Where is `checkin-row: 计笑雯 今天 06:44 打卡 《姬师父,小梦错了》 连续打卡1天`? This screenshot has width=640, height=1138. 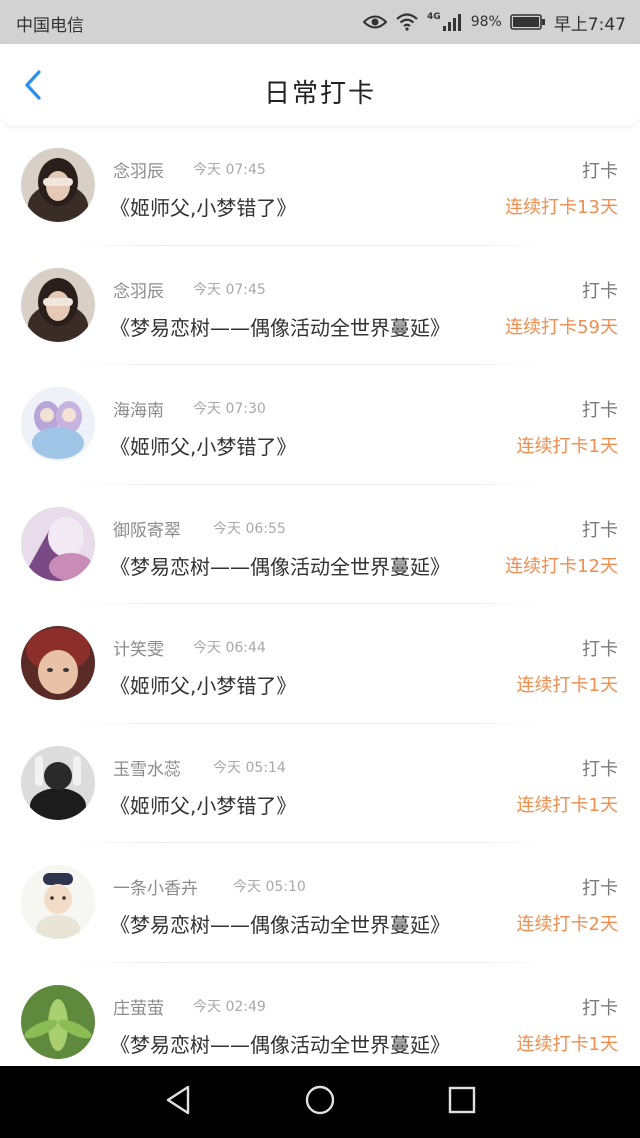 checkin-row: 计笑雯 今天 06:44 打卡 《姬师父,小梦错了》 连续打卡1天 is located at coordinates (320, 664).